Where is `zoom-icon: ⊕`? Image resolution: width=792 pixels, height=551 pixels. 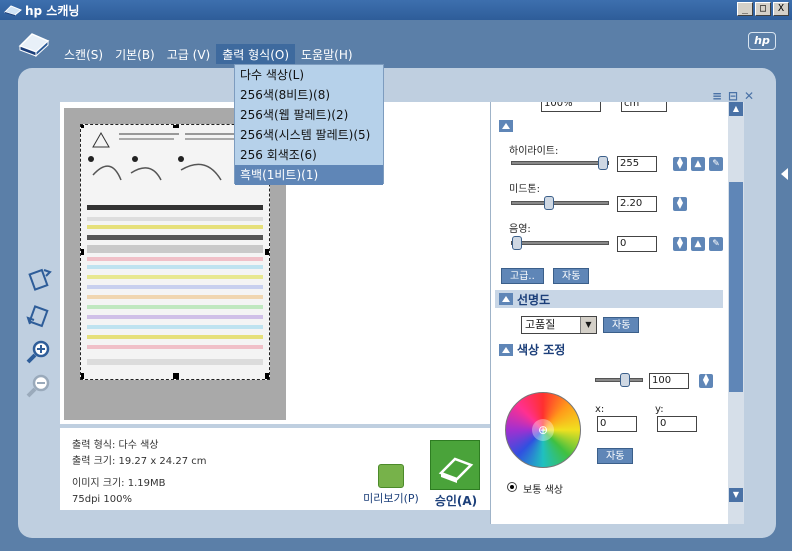
zoom-icon: ⊕ is located at coordinates (543, 430).